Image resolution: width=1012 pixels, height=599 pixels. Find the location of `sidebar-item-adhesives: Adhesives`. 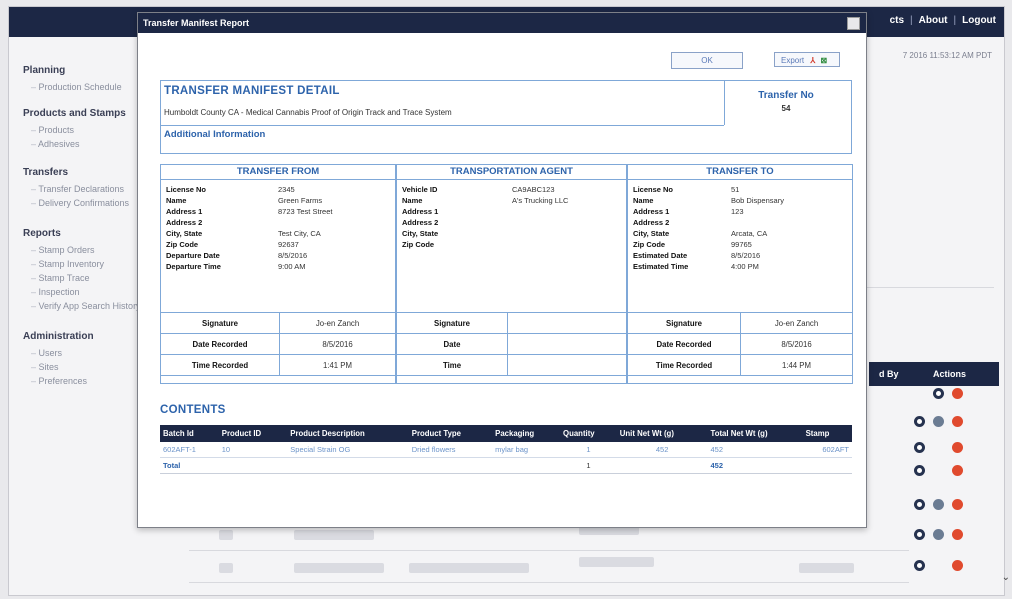

sidebar-item-adhesives: Adhesives is located at coordinates (87, 144).